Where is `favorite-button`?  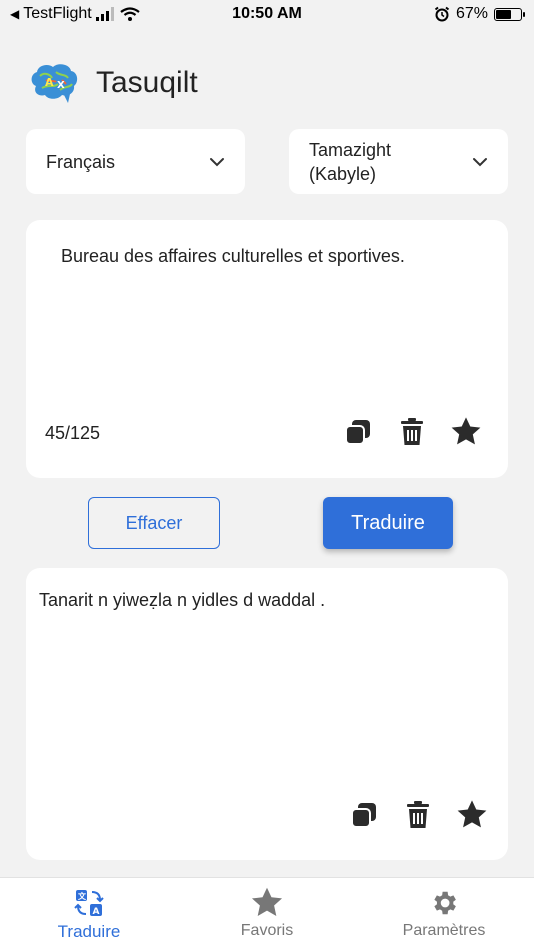
favorite-button is located at coordinates (466, 432).